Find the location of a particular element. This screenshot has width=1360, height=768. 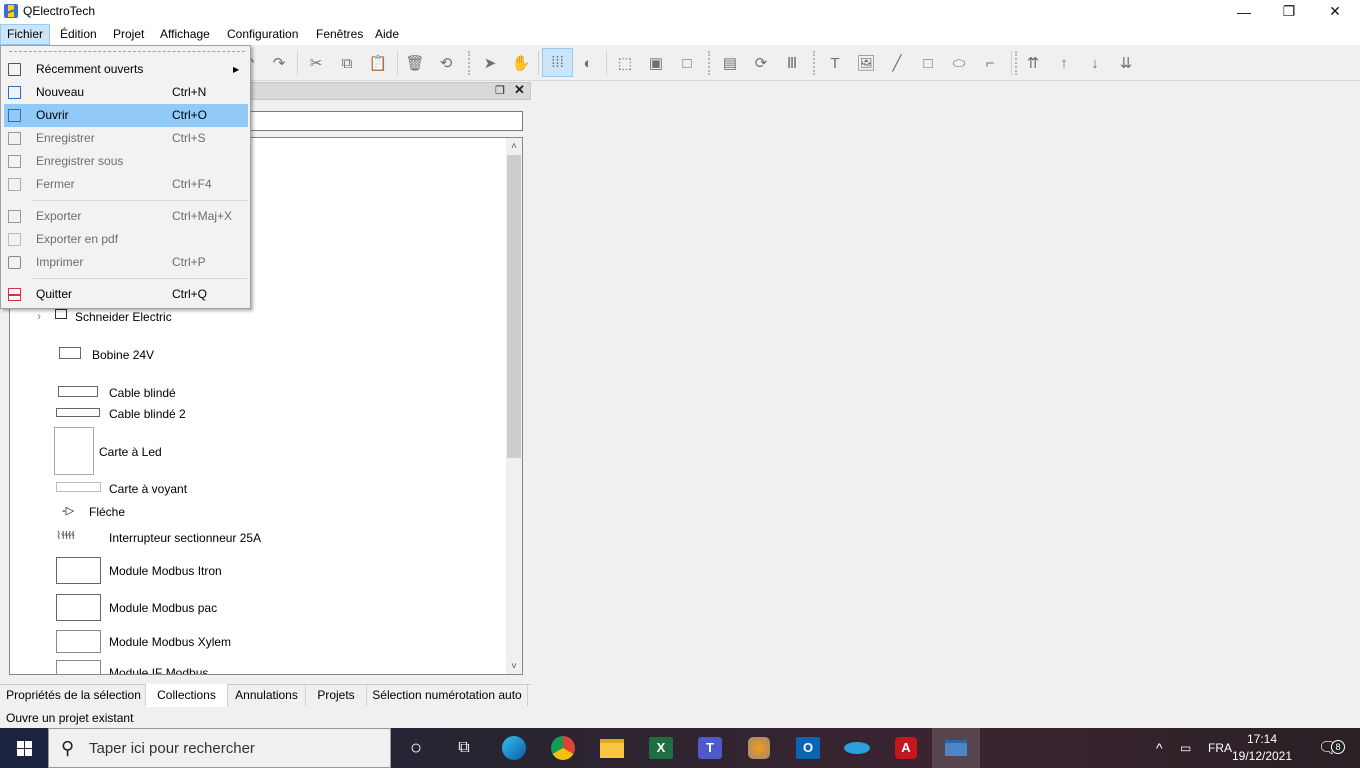

tab-collections: Collections is located at coordinates (187, 695).